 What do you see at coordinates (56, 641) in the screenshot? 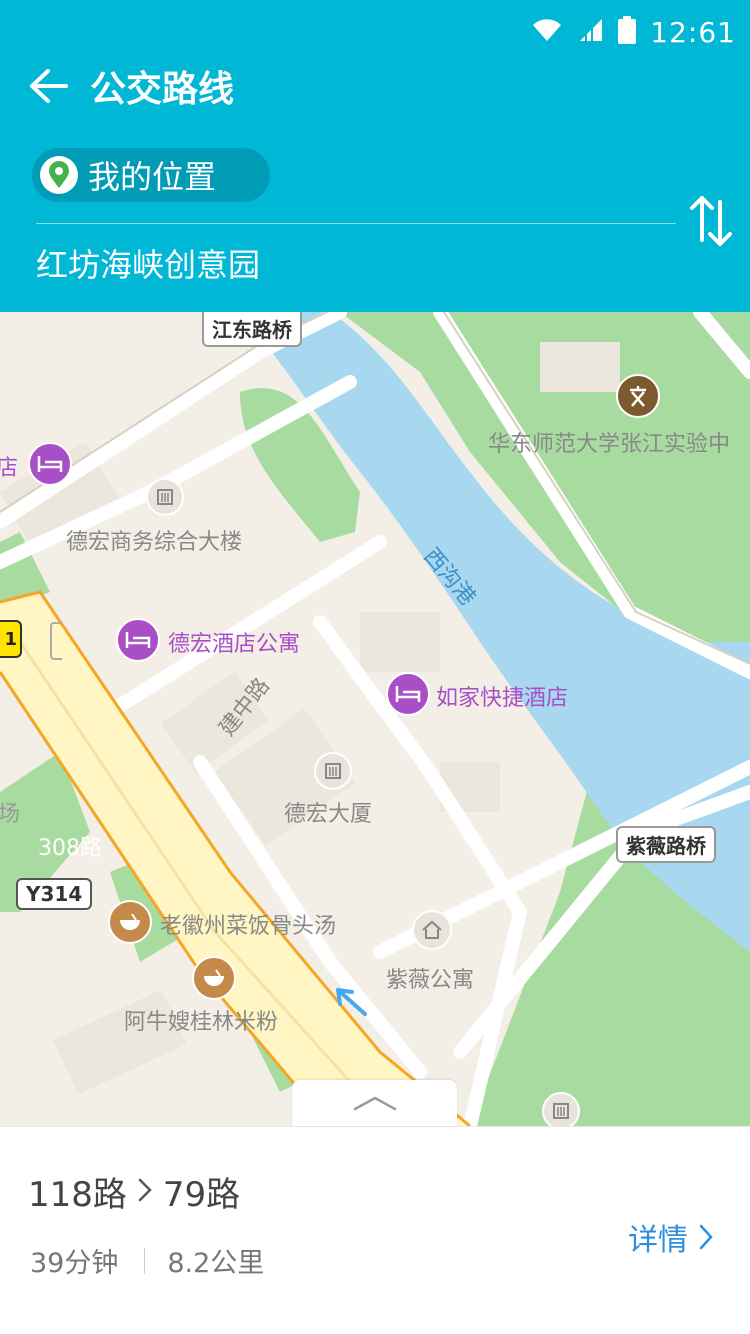
I see `route-bracket` at bounding box center [56, 641].